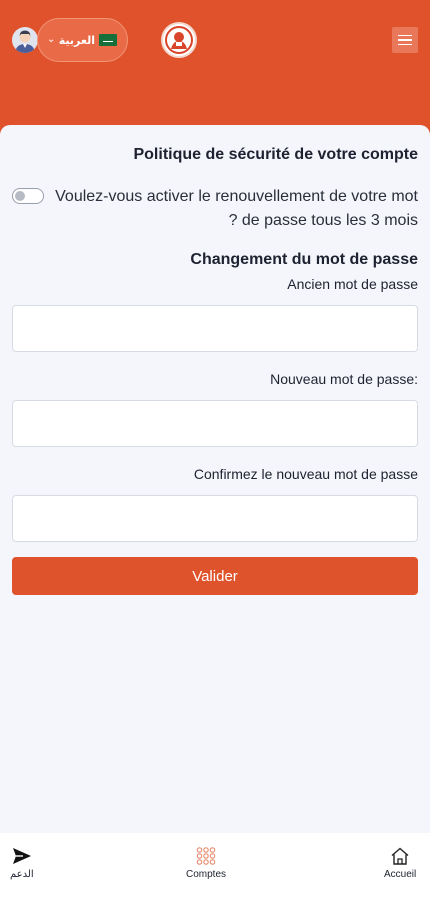 The image size is (430, 900). I want to click on password-renewal-toggle, so click(28, 196).